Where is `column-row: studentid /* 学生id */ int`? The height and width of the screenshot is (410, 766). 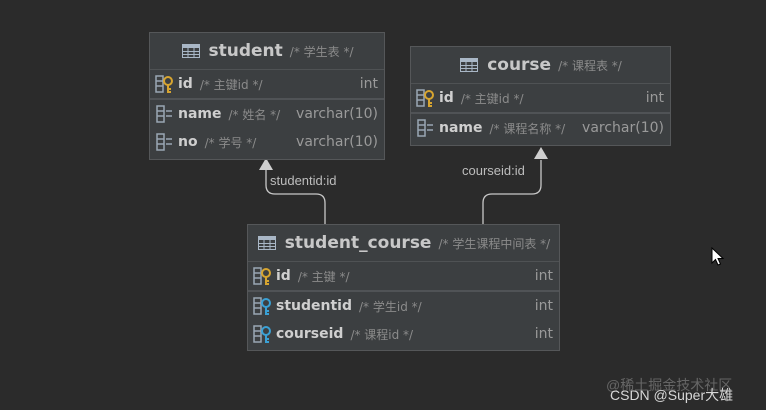 column-row: studentid /* 学生id */ int is located at coordinates (403, 306).